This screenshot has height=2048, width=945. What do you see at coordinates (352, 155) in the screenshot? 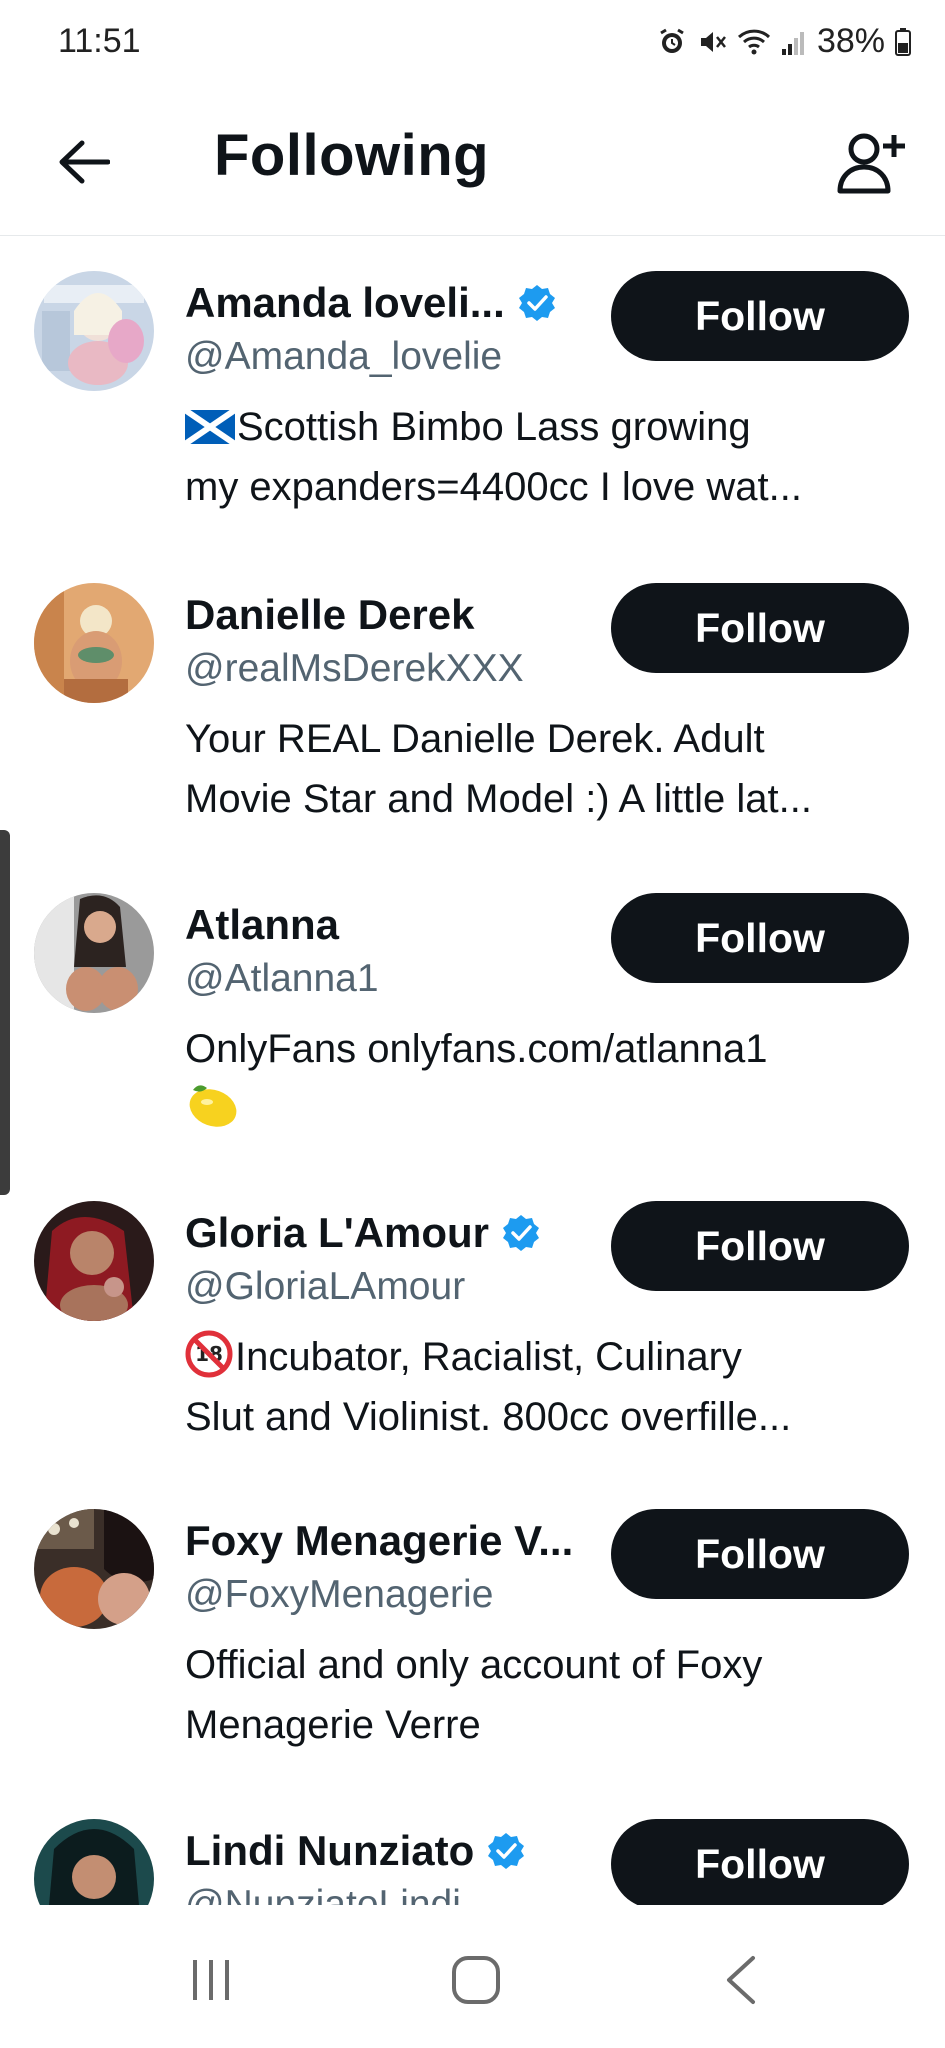
I see `page-title: Following` at bounding box center [352, 155].